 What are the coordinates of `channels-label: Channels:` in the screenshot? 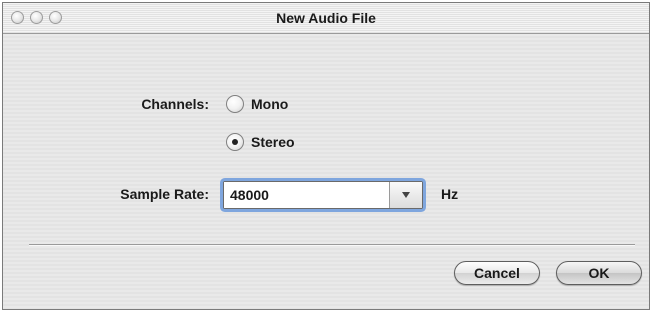 It's located at (175, 104).